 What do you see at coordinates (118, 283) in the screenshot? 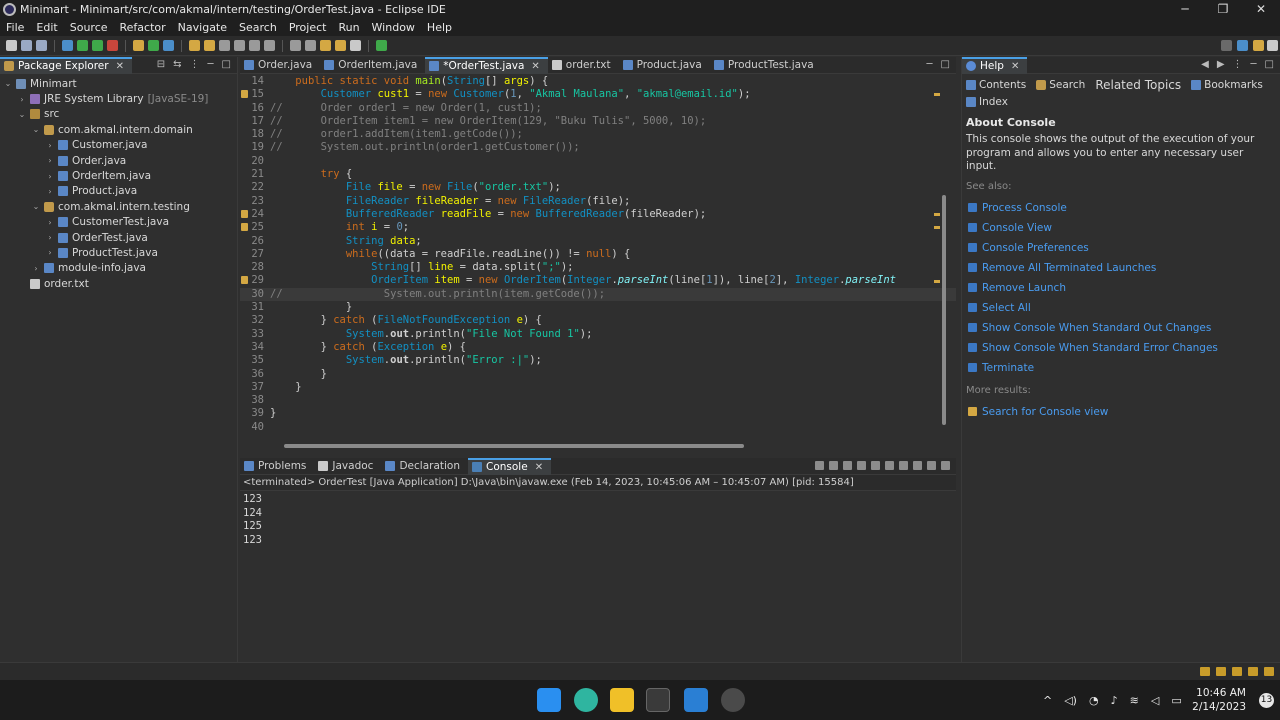
I see `tree-item: order.txt` at bounding box center [118, 283].